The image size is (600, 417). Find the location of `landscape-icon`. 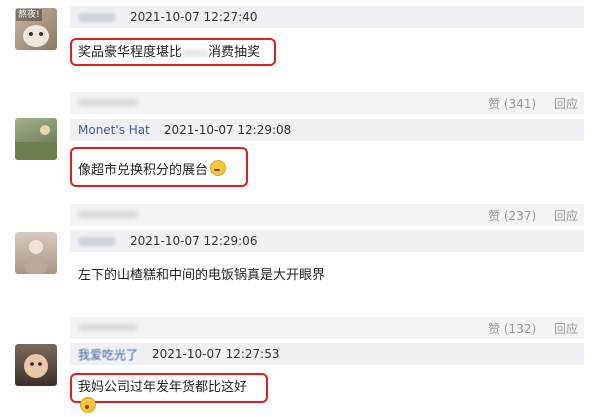

landscape-icon is located at coordinates (36, 142).